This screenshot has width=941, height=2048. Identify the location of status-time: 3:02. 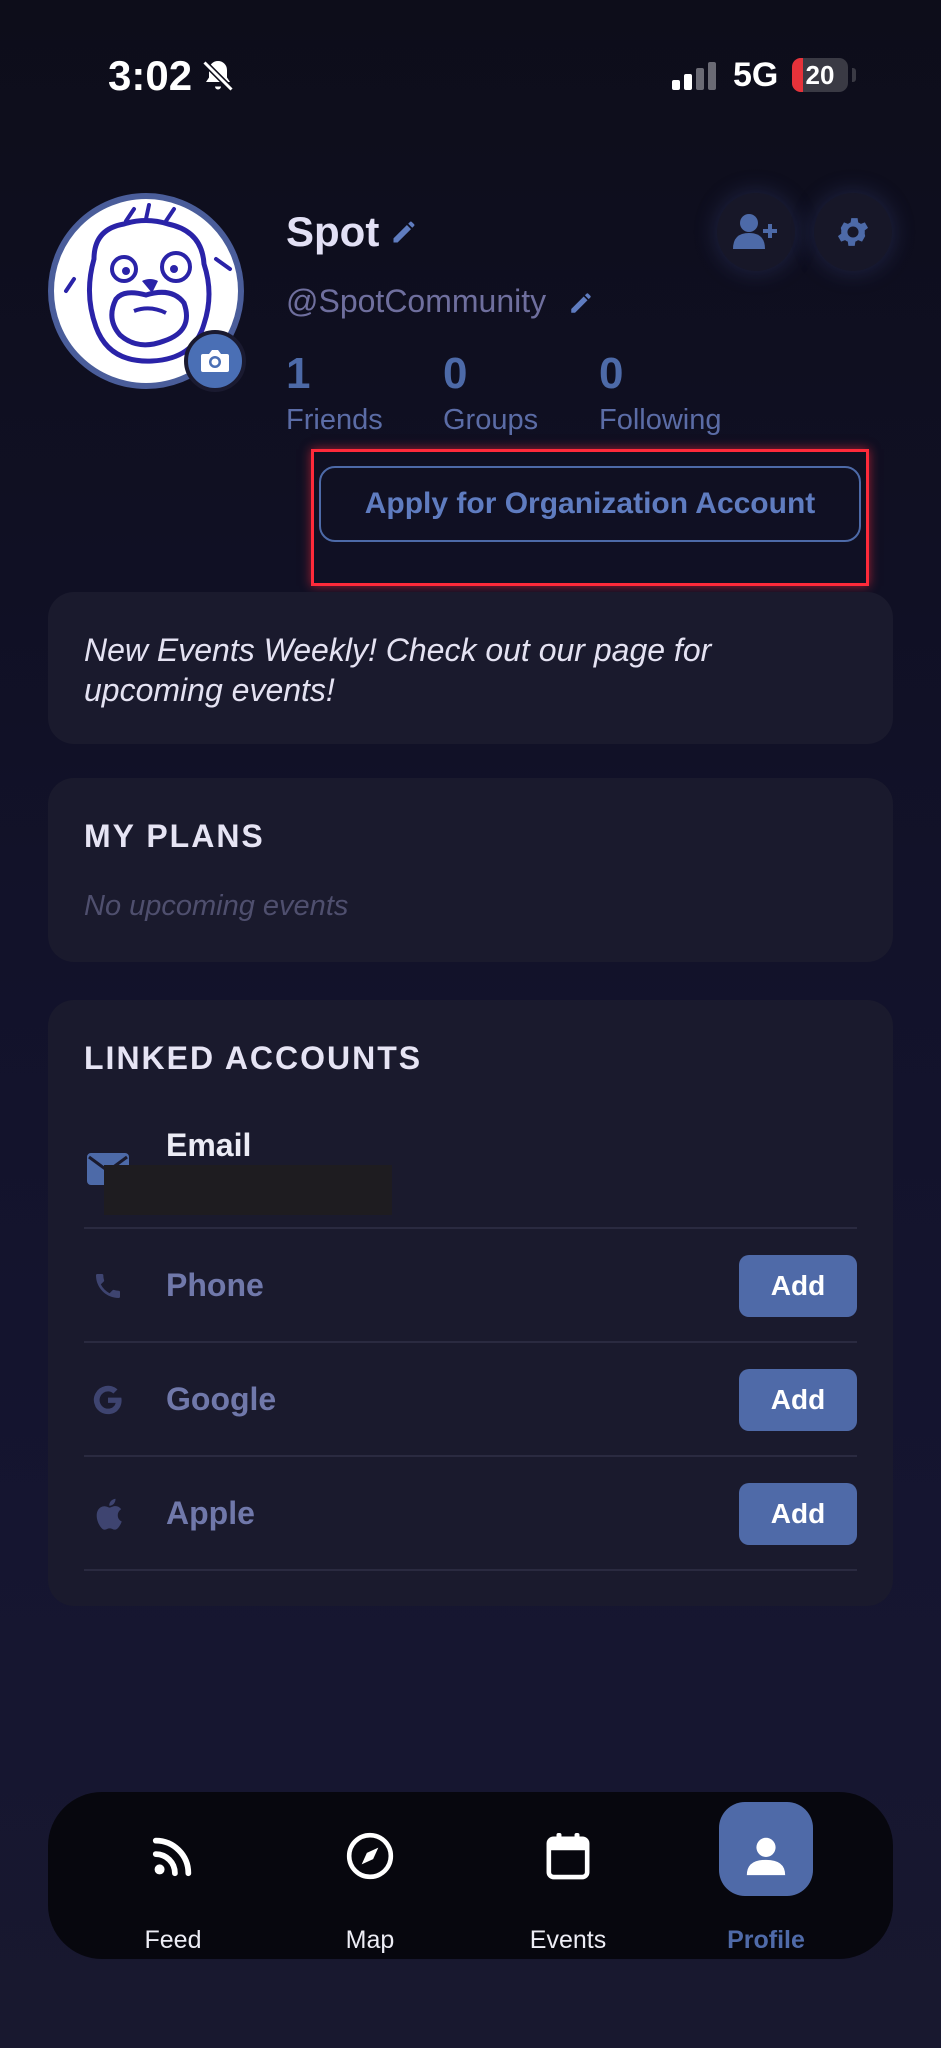
(150, 75).